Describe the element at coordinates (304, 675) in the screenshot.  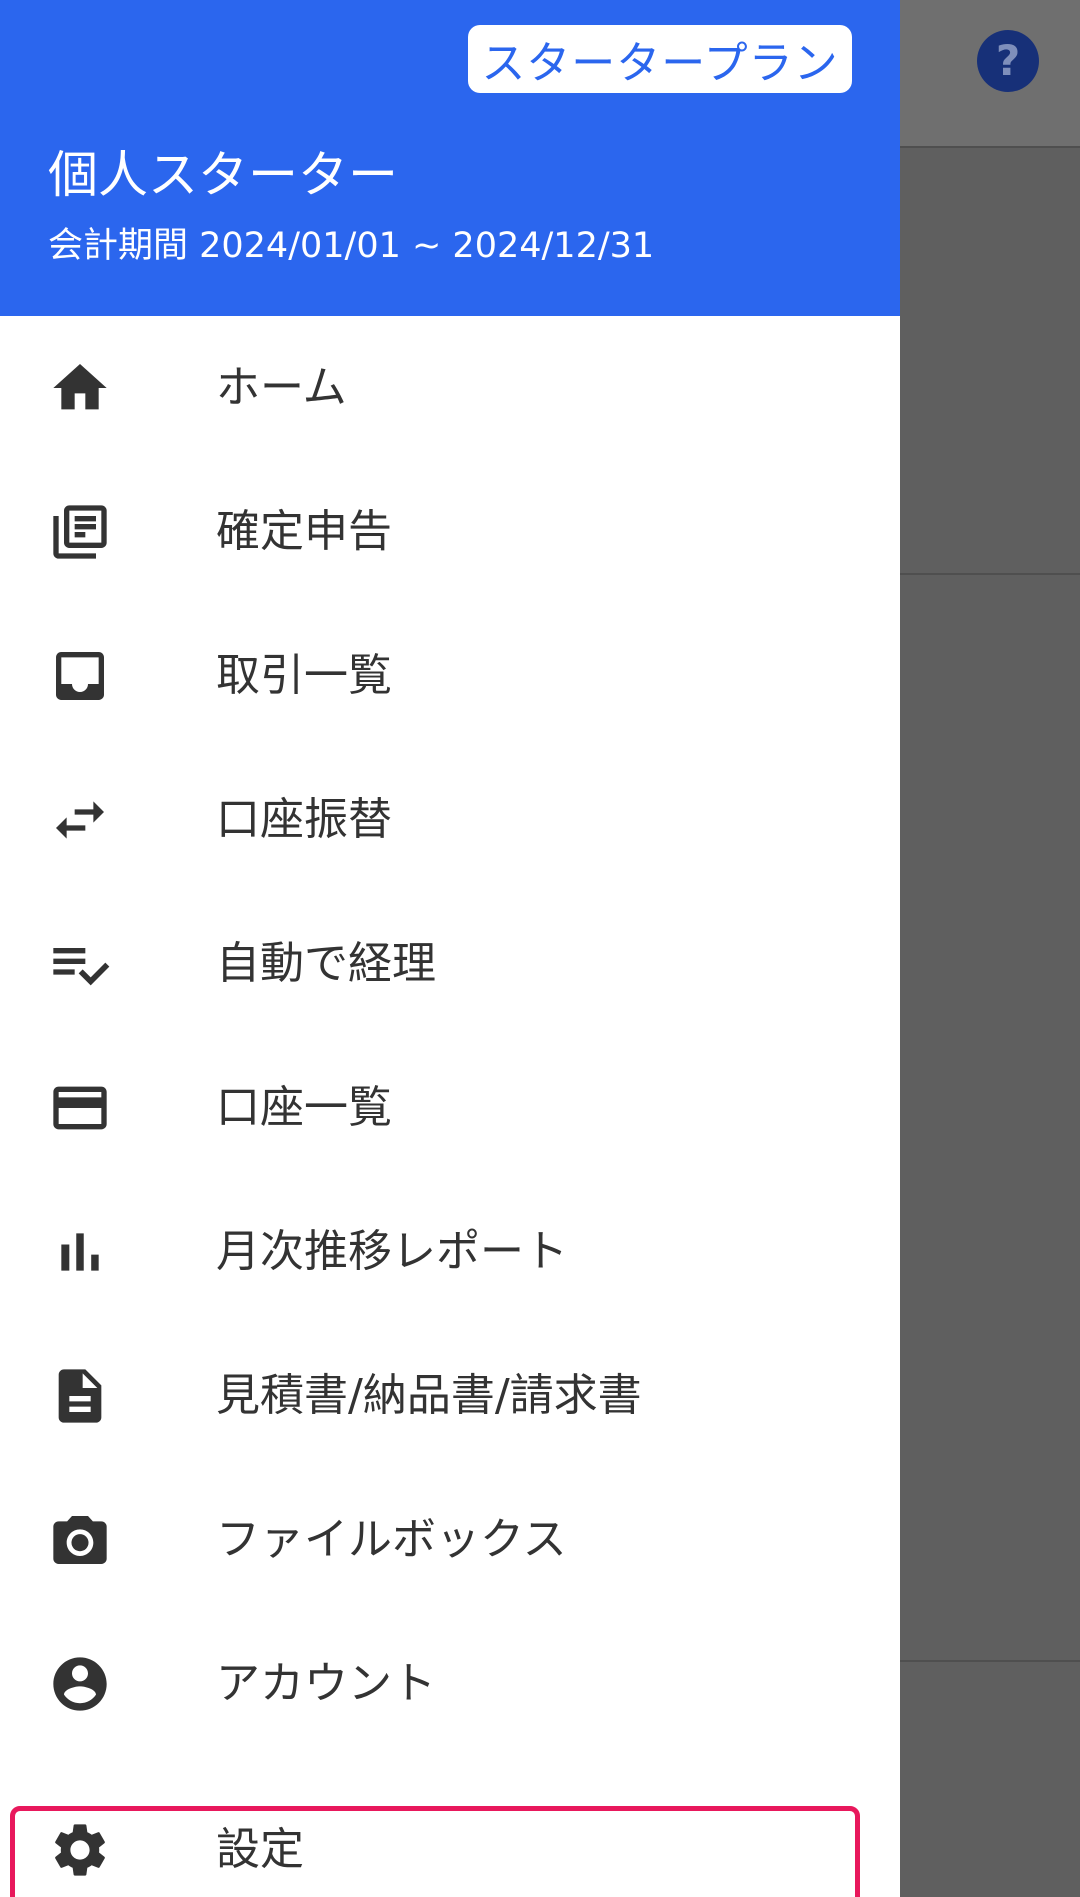
I see `menu-item-label: 取引一覧` at that location.